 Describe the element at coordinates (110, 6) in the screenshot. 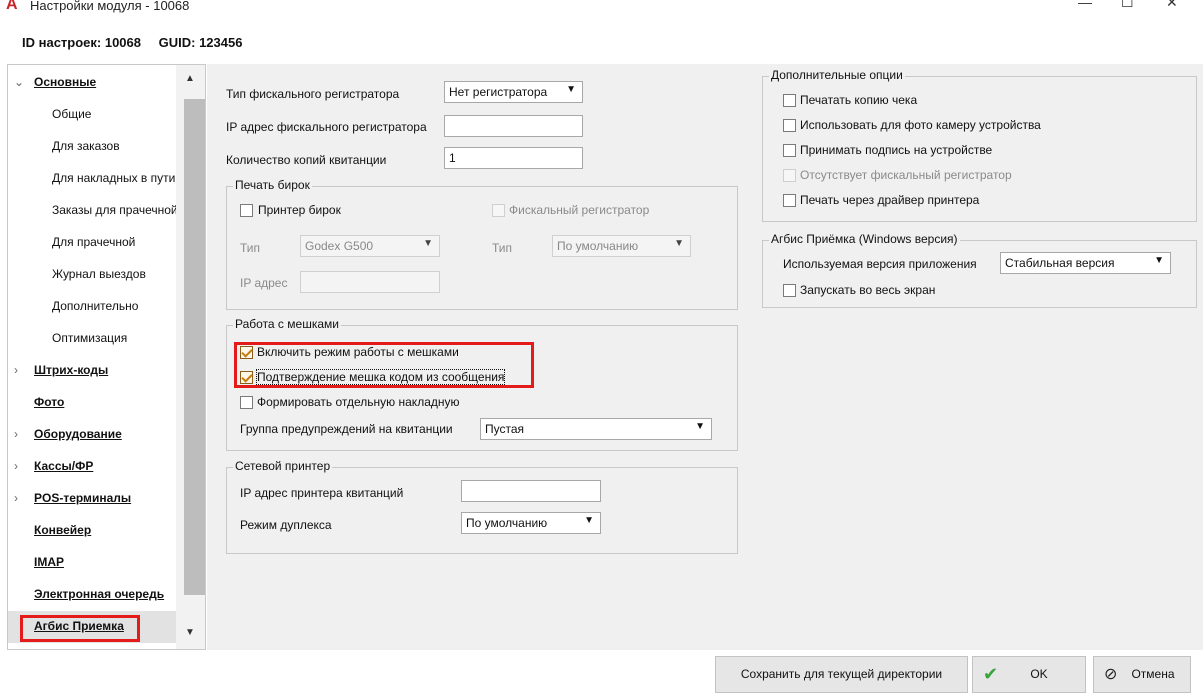

I see `window-title: Настройки модуля - 10068` at that location.